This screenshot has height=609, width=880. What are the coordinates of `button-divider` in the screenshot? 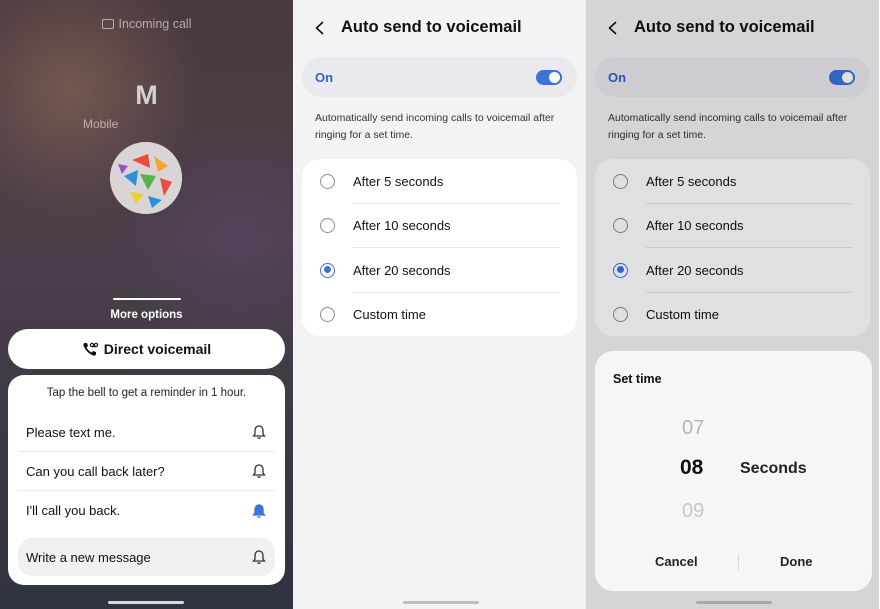 It's located at (738, 562).